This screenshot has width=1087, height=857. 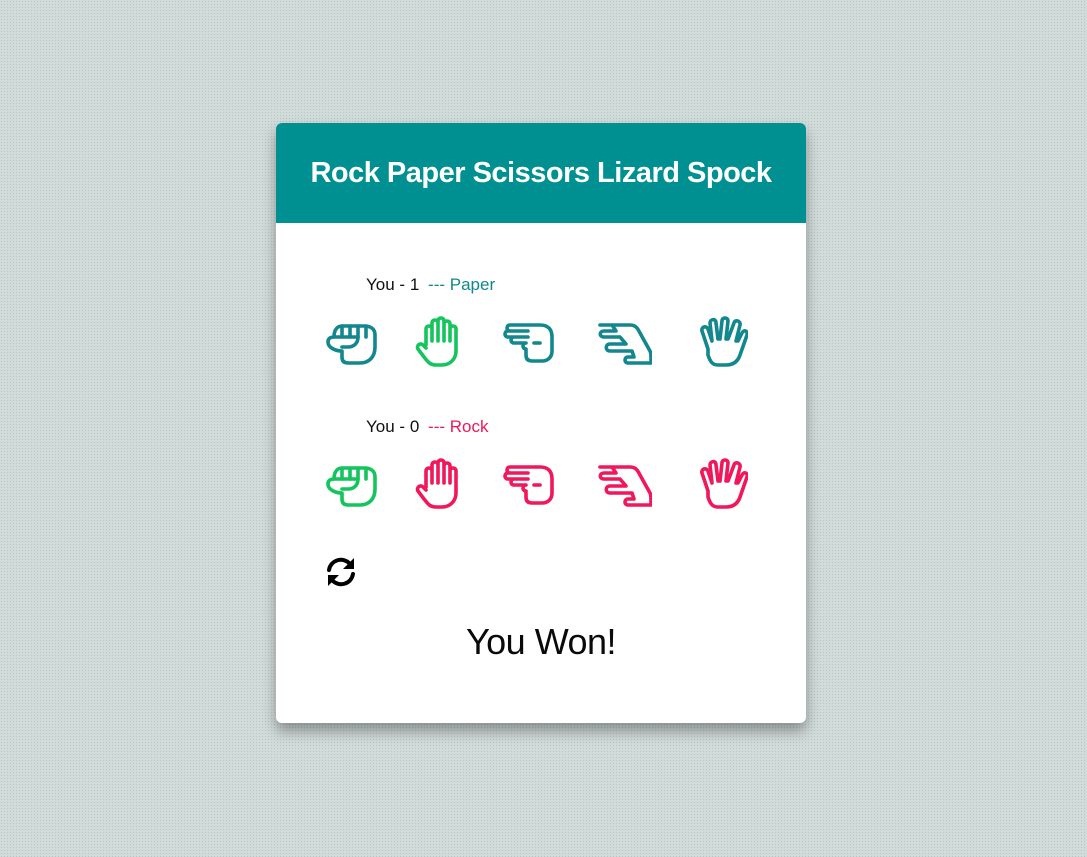 What do you see at coordinates (469, 426) in the screenshot?
I see `computer-choice: Rock` at bounding box center [469, 426].